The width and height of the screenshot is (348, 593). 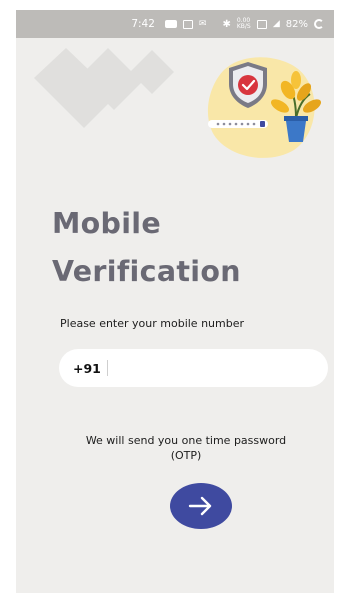 What do you see at coordinates (226, 24) in the screenshot?
I see `bluetooth-icon: ✱` at bounding box center [226, 24].